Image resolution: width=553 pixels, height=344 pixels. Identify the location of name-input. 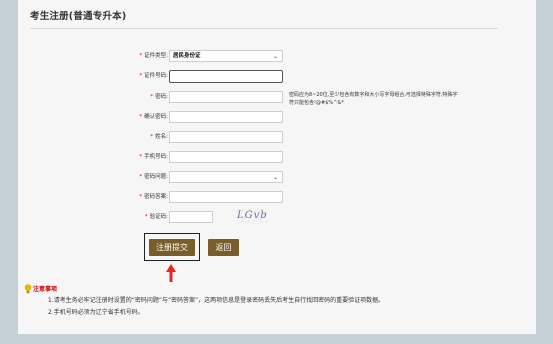
(226, 137).